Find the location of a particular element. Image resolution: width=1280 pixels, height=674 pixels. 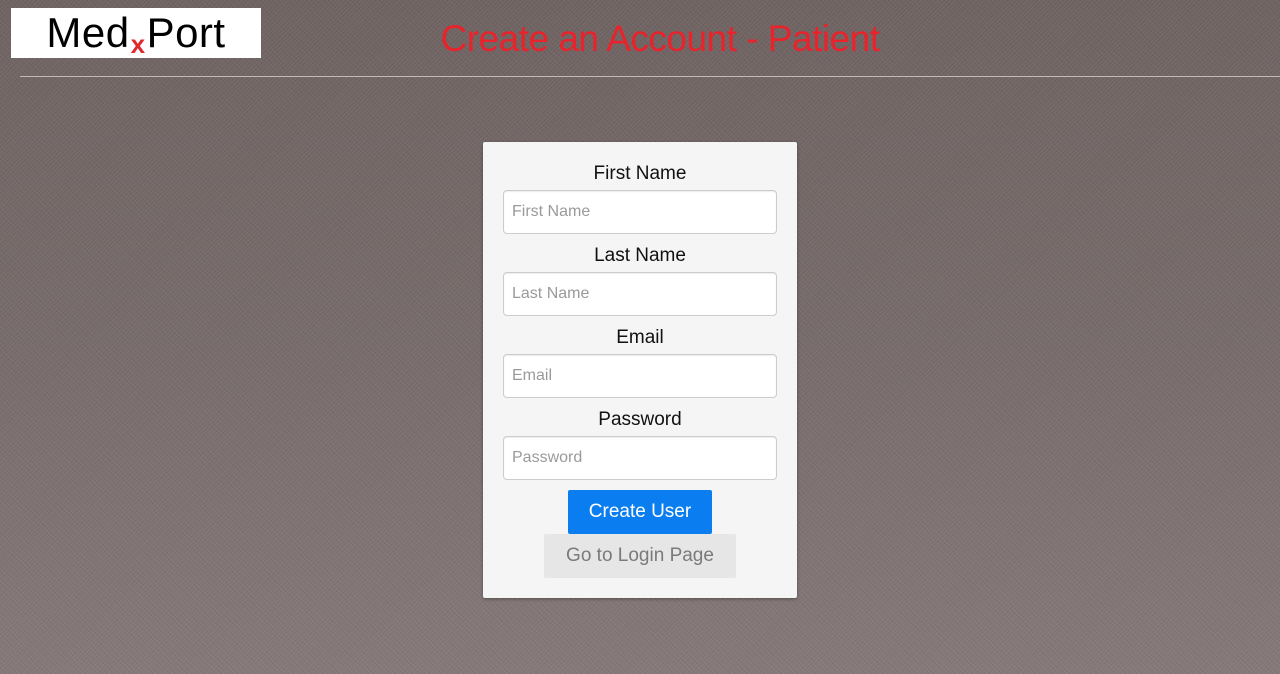

logo-part-med: Med is located at coordinates (88, 32).